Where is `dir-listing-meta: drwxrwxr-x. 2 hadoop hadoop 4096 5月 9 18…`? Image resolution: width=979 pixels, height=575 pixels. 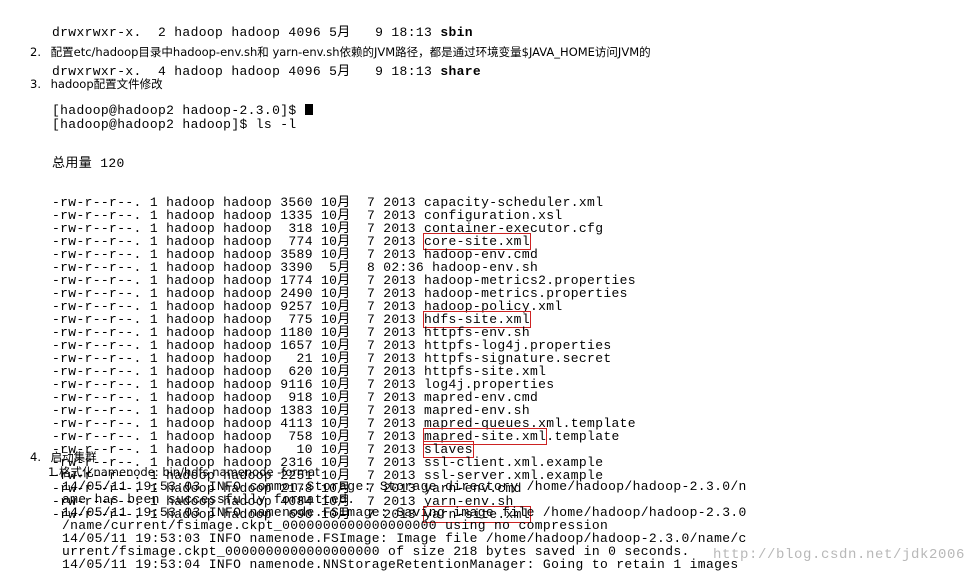
dir-listing-meta: drwxrwxr-x. 2 hadoop hadoop 4096 5月 9 18… is located at coordinates (246, 32).